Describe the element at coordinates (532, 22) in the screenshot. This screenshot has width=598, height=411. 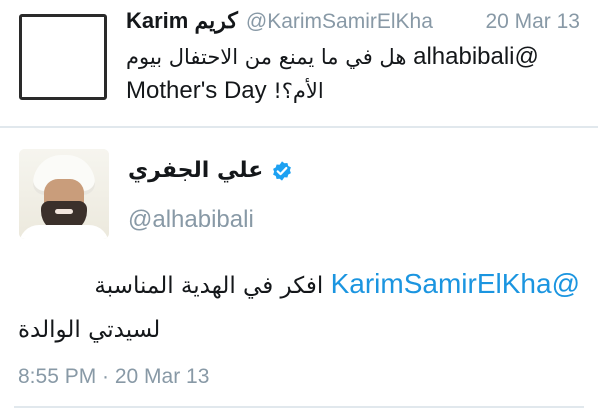
I see `reply-timestamp: 20 Mar 13` at that location.